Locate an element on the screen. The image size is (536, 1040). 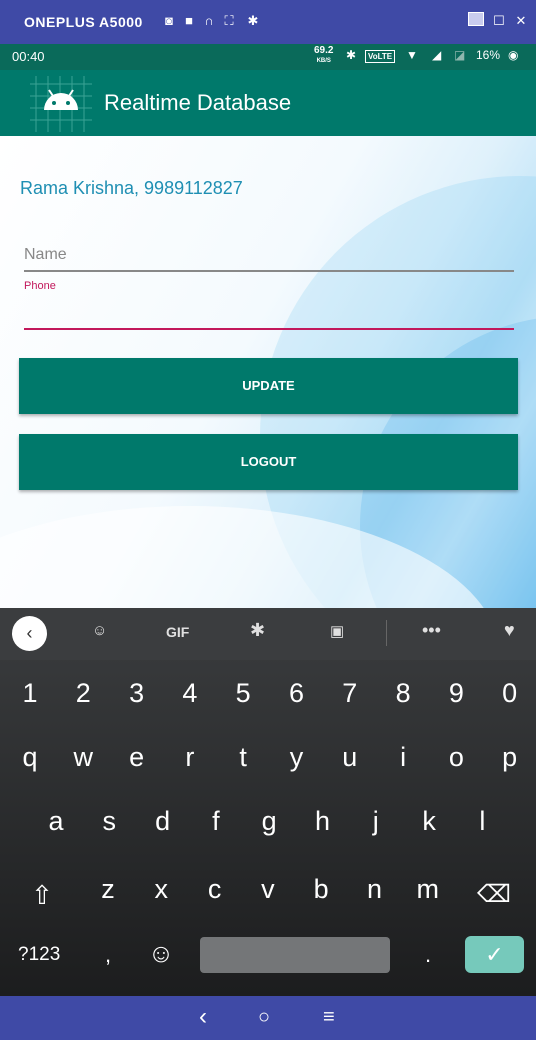
key-n: n is located at coordinates (375, 889).